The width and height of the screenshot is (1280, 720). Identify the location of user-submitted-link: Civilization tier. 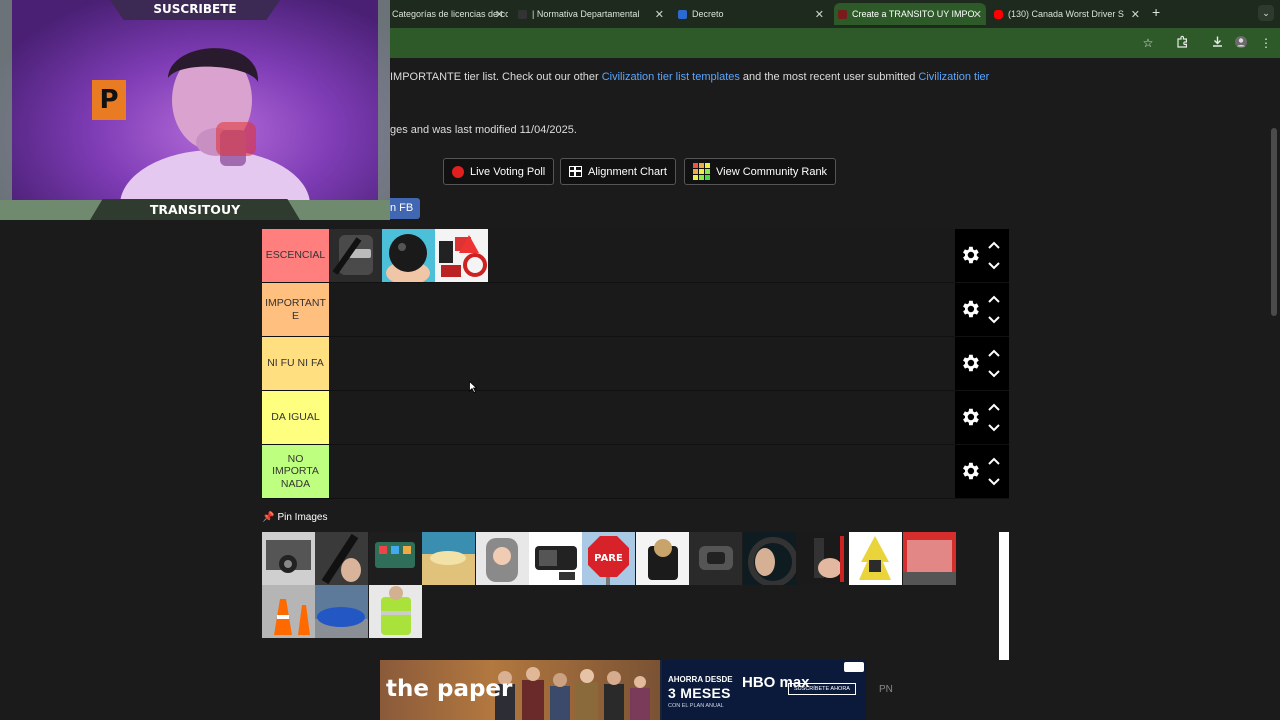
(953, 77).